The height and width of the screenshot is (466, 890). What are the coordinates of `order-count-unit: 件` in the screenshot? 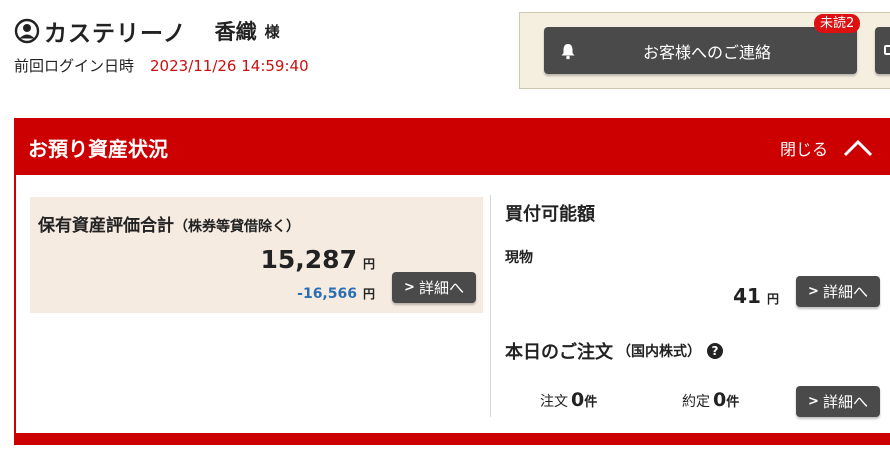 It's located at (591, 402).